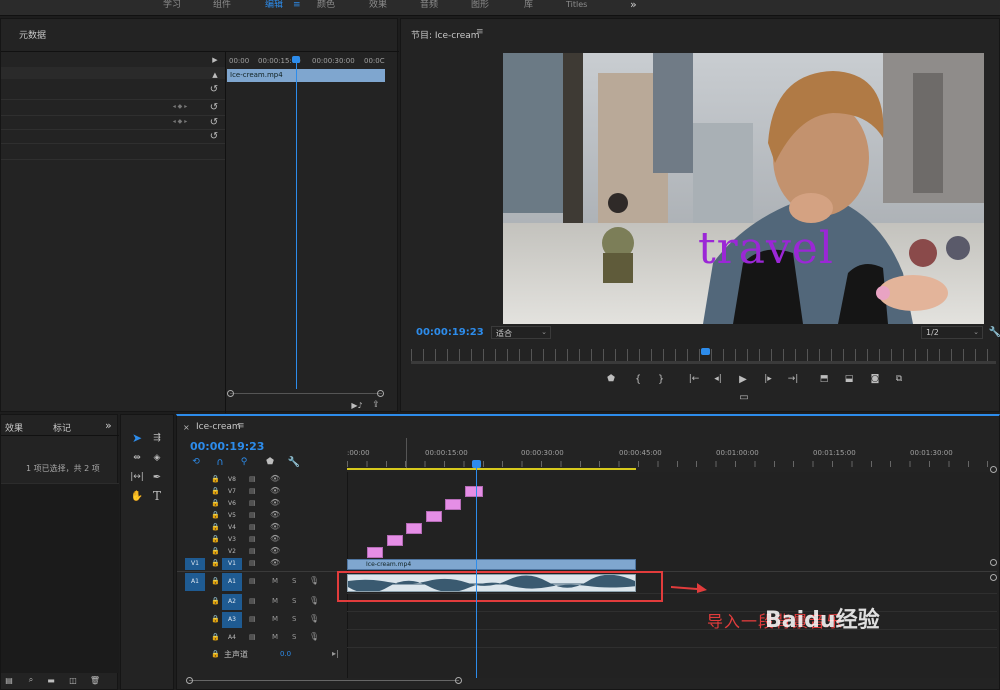 Image resolution: width=1000 pixels, height=690 pixels. Describe the element at coordinates (62, 427) in the screenshot. I see `tab-markers: 标记` at that location.